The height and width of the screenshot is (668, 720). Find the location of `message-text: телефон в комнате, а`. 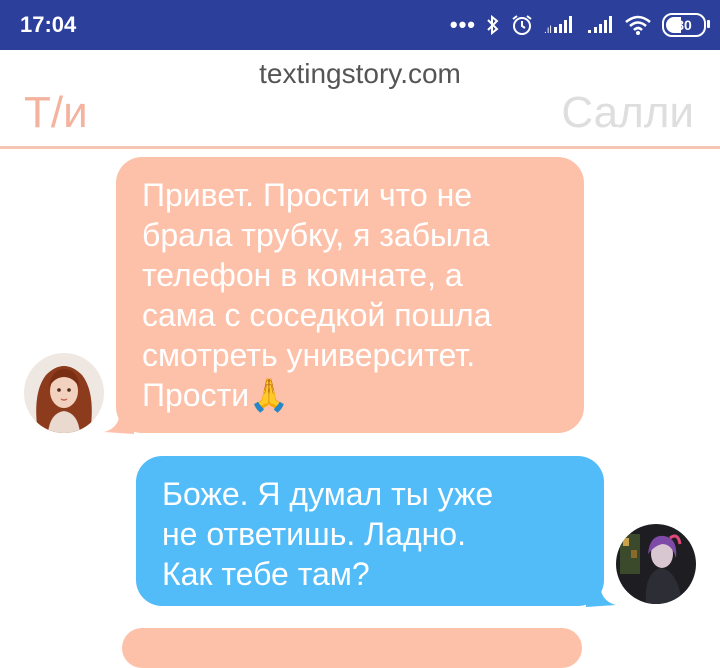

message-text: телефон в комнате, а is located at coordinates (302, 275).